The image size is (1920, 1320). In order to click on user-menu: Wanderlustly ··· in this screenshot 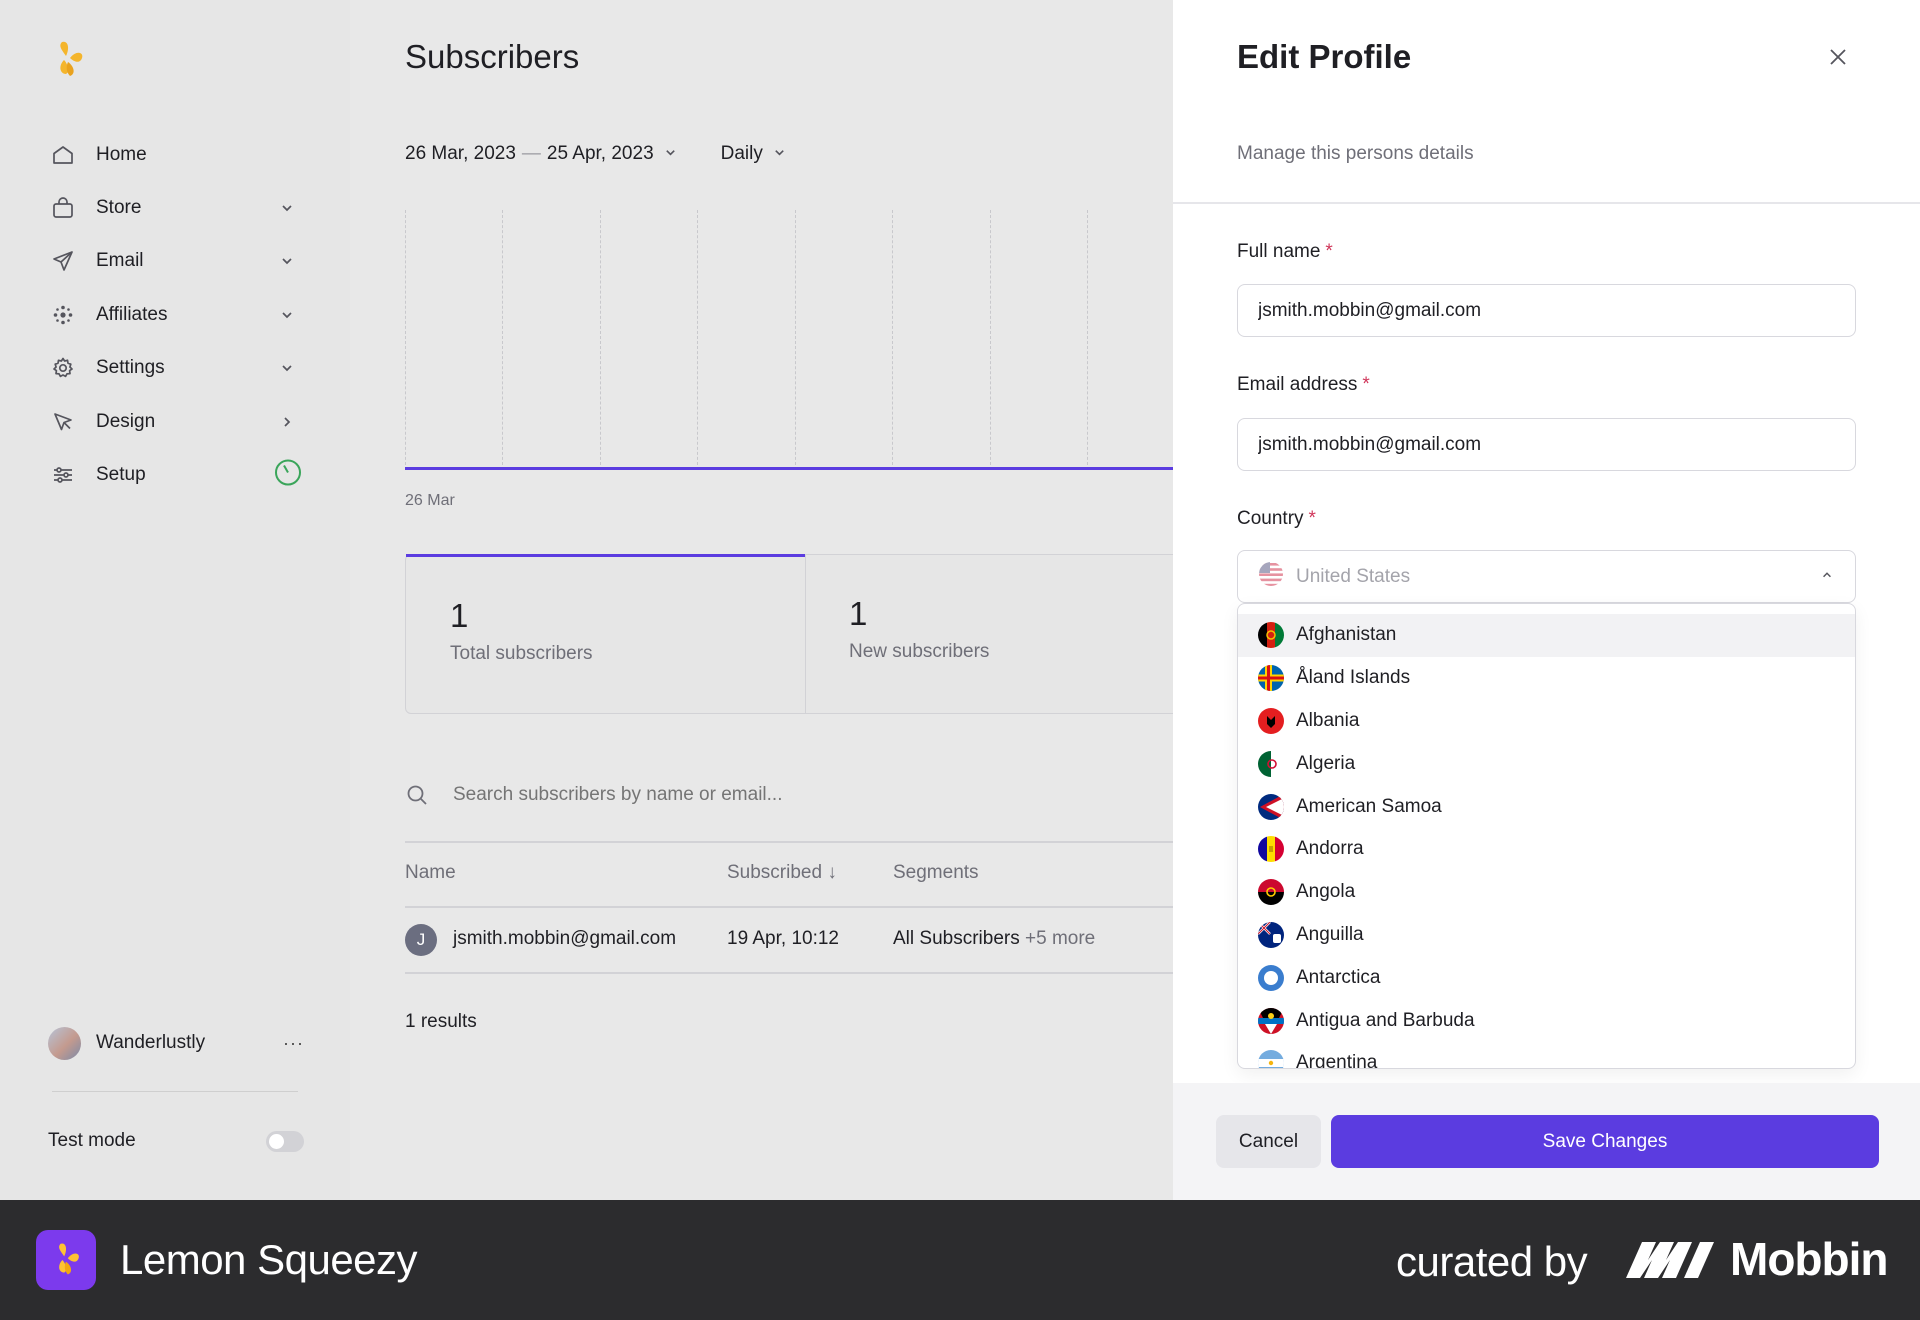, I will do `click(176, 1043)`.